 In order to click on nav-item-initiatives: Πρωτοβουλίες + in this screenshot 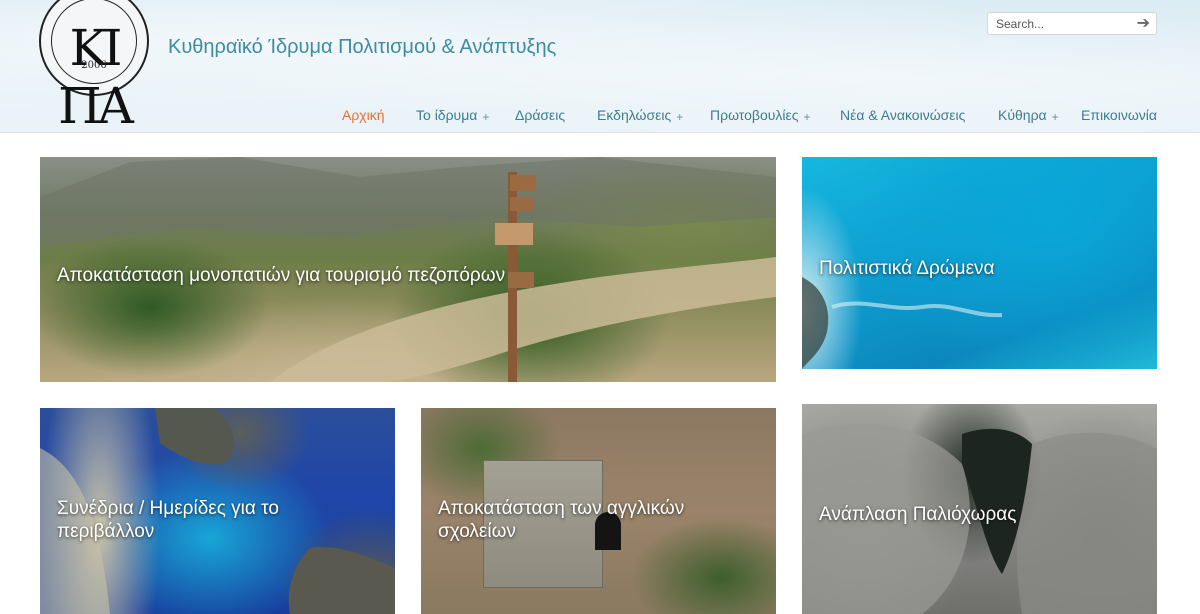, I will do `click(760, 115)`.